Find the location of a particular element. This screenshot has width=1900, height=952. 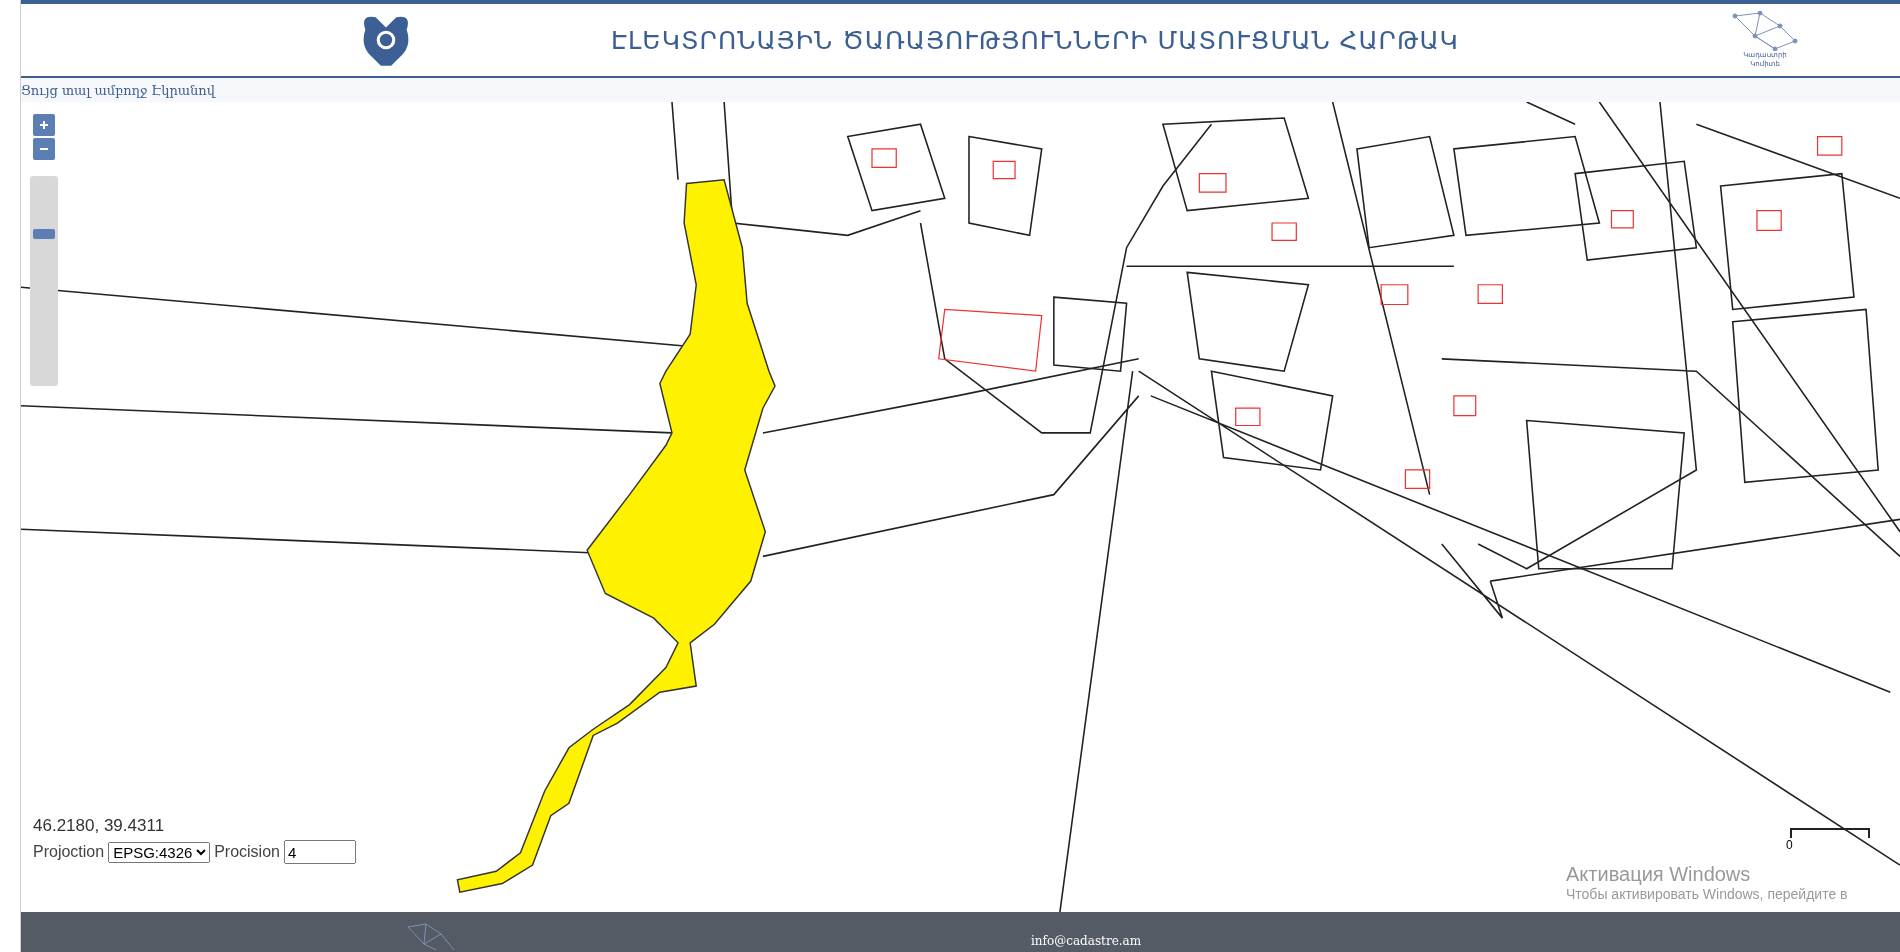

contact-email: info@cadastre.am is located at coordinates (1086, 941).